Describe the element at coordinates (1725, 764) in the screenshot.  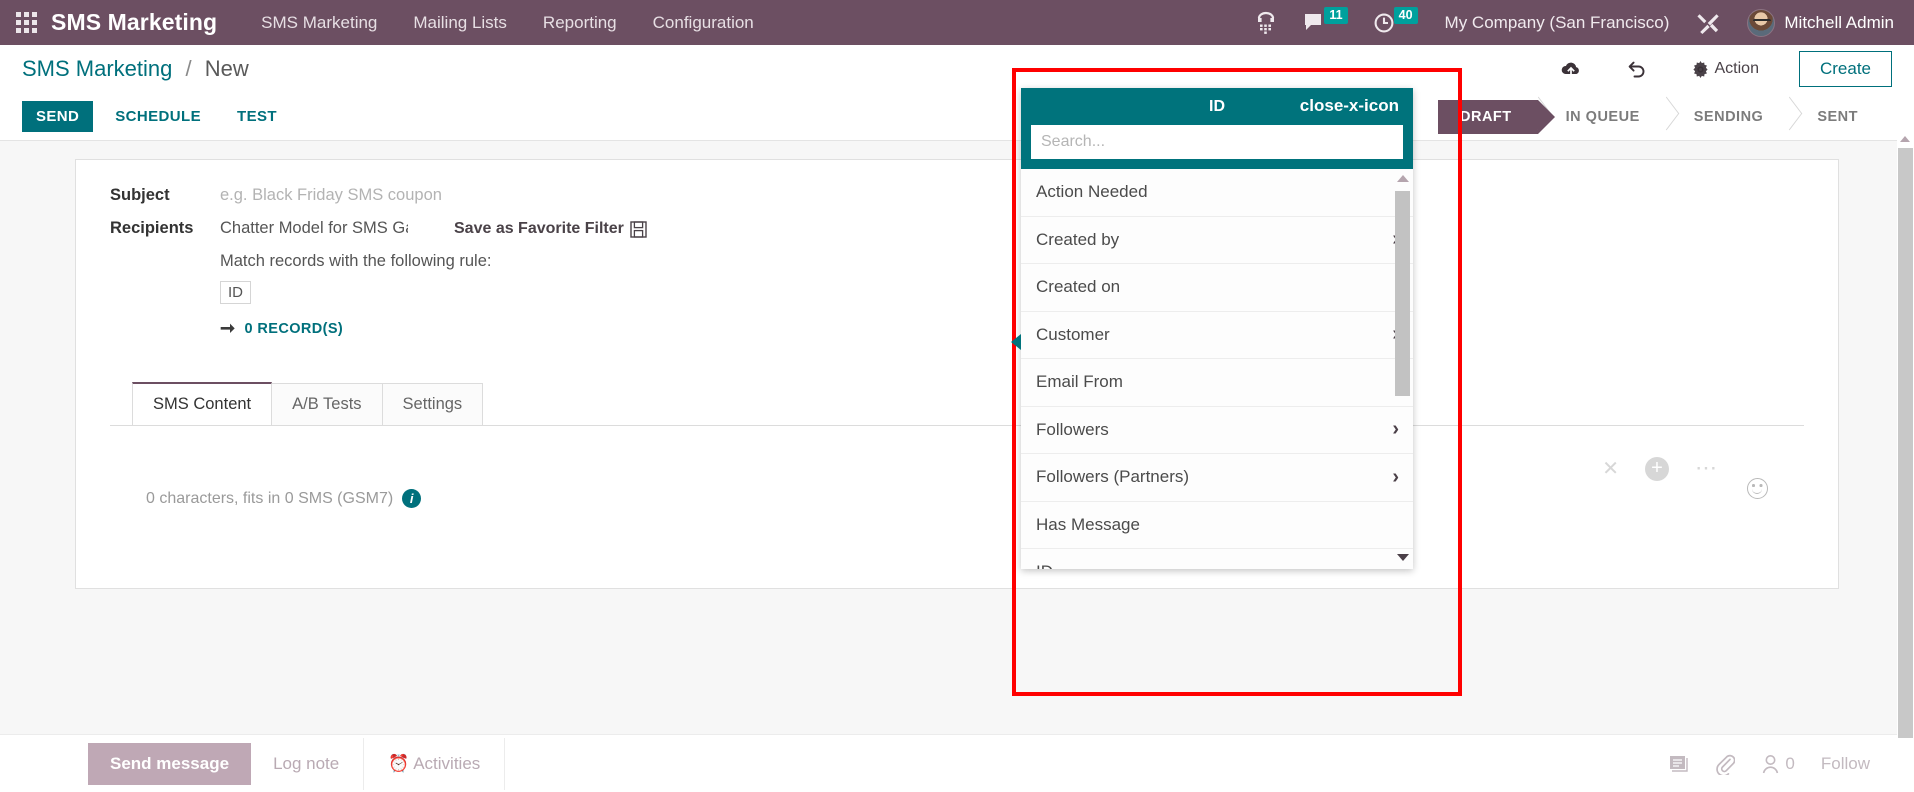
I see `paperclip-icon` at that location.